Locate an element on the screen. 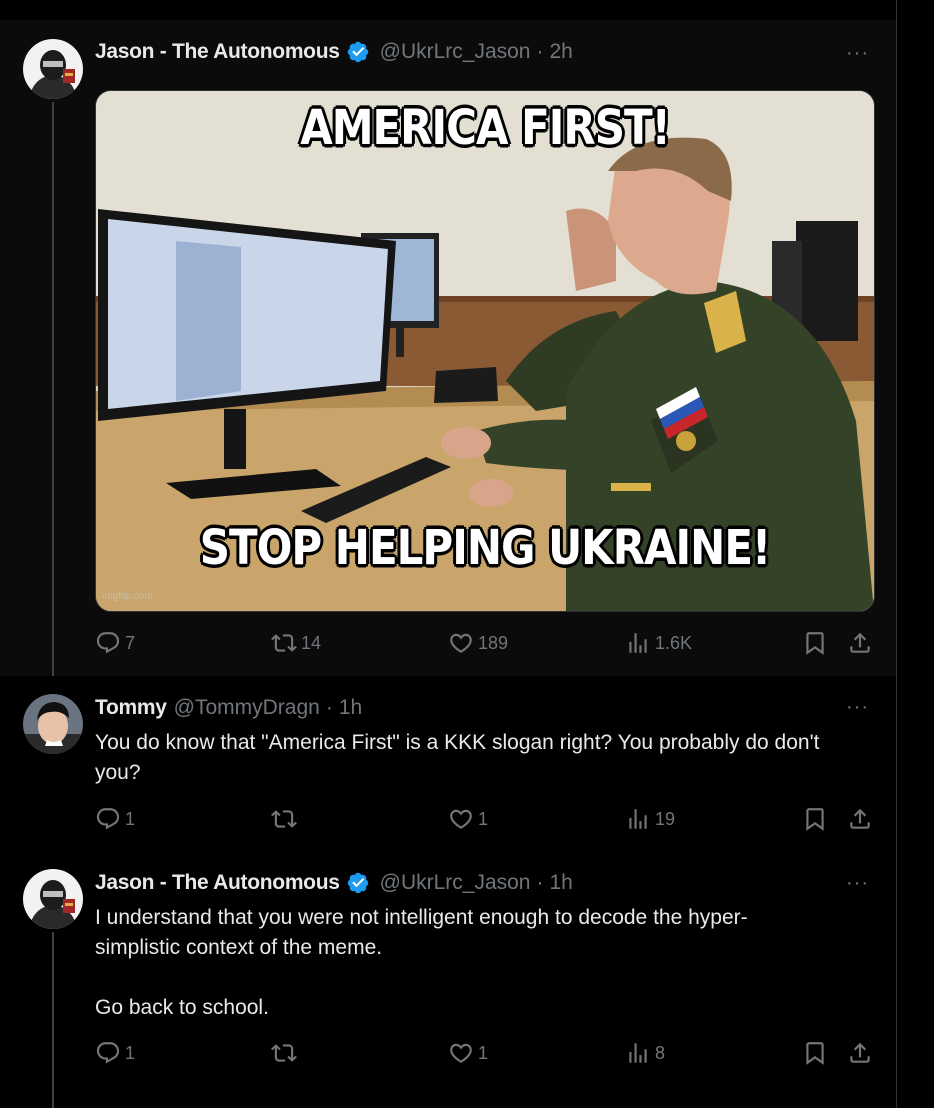 The width and height of the screenshot is (934, 1108). tweet-text-line: simplistic context of the meme. is located at coordinates (239, 947).